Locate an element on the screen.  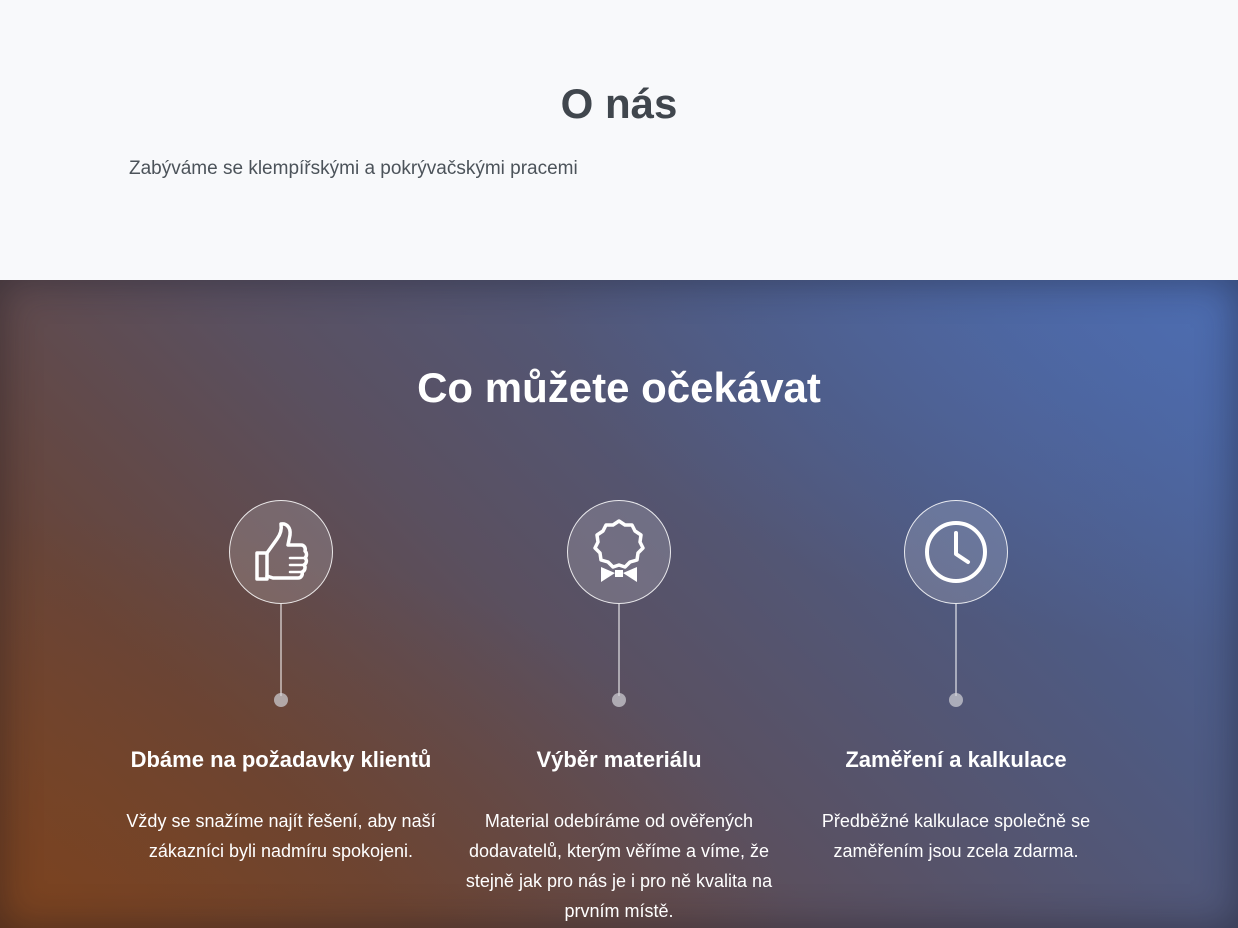
award-ribbon-icon is located at coordinates (619, 550).